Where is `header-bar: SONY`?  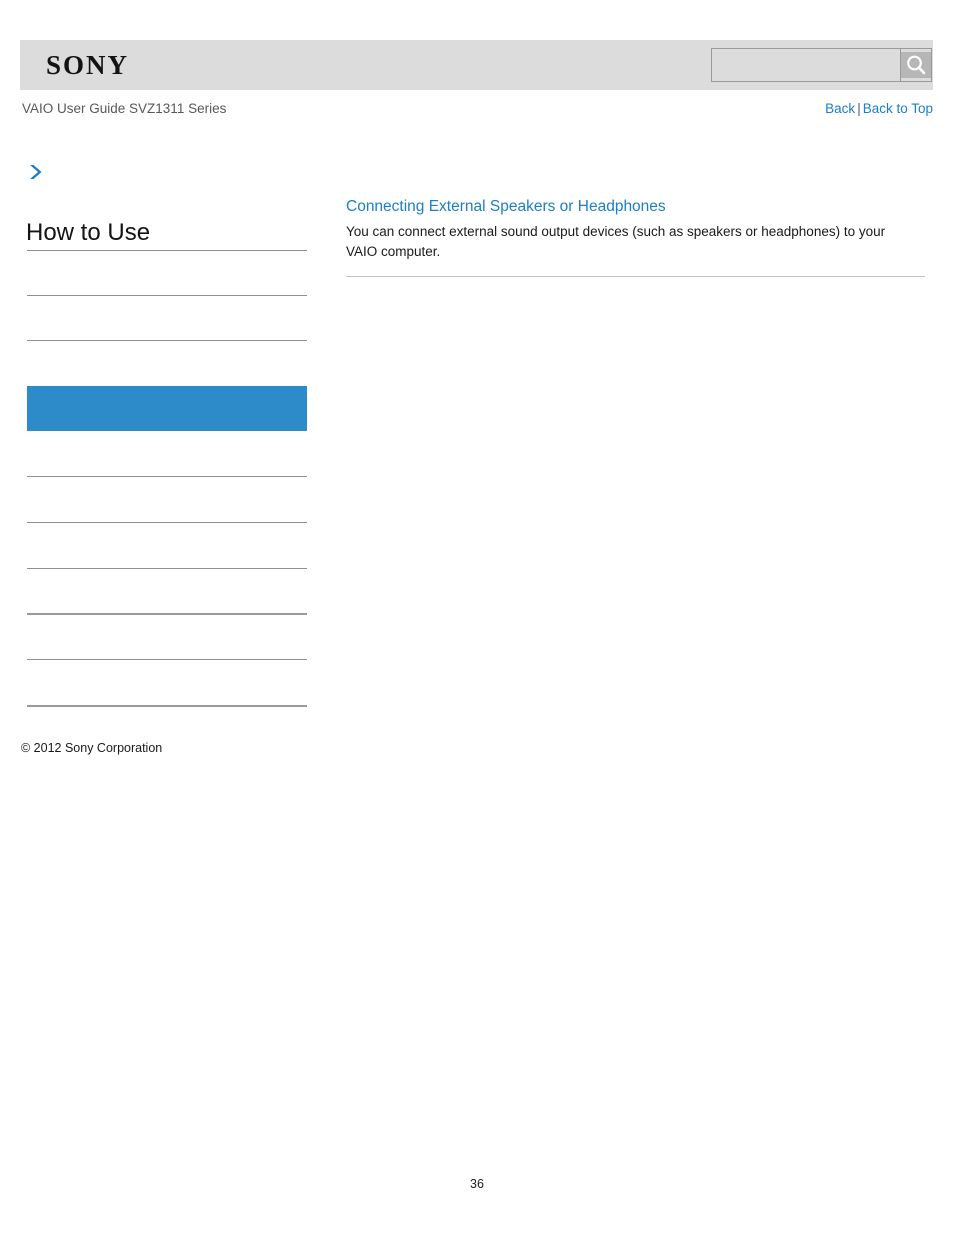
header-bar: SONY is located at coordinates (476, 65).